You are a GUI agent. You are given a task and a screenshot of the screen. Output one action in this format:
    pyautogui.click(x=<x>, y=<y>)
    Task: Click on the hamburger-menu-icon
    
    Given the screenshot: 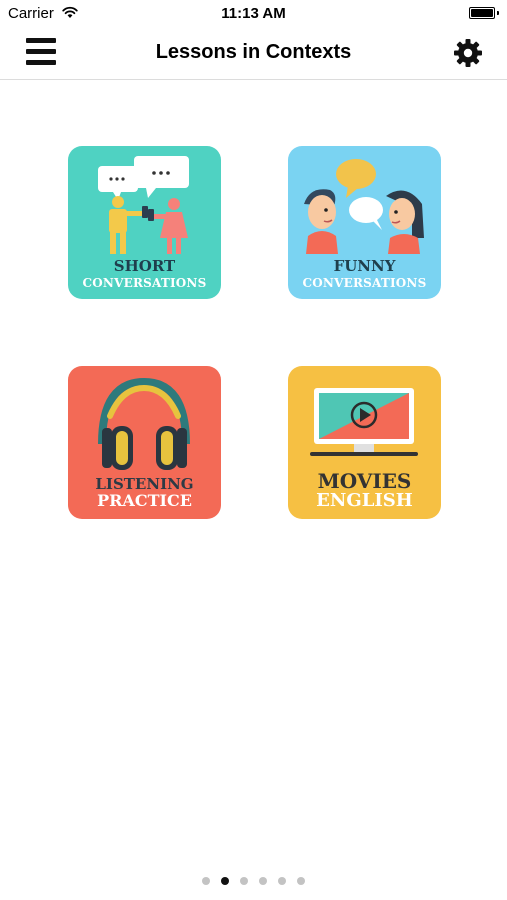 What is the action you would take?
    pyautogui.click(x=41, y=51)
    